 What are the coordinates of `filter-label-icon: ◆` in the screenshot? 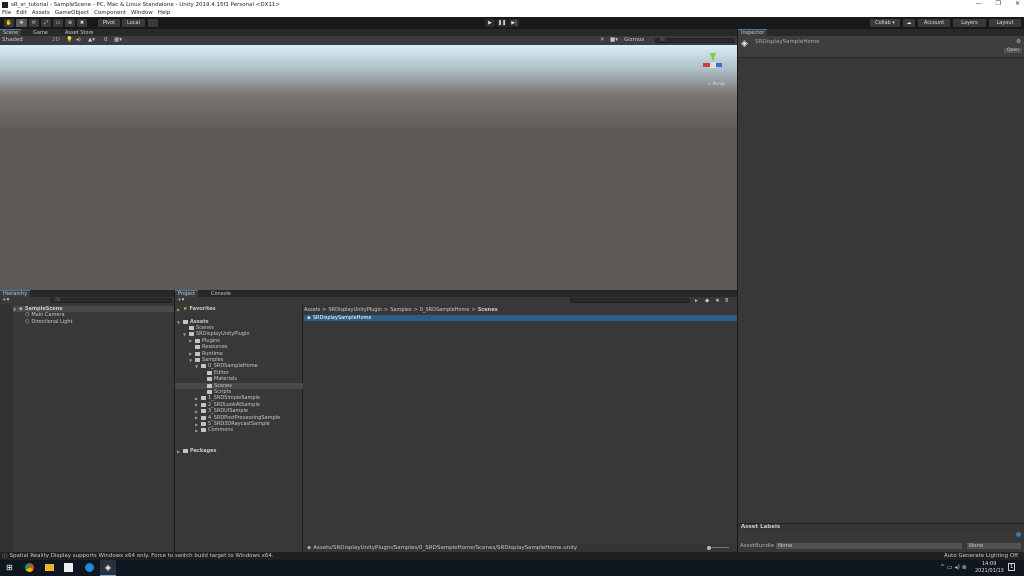 It's located at (707, 301).